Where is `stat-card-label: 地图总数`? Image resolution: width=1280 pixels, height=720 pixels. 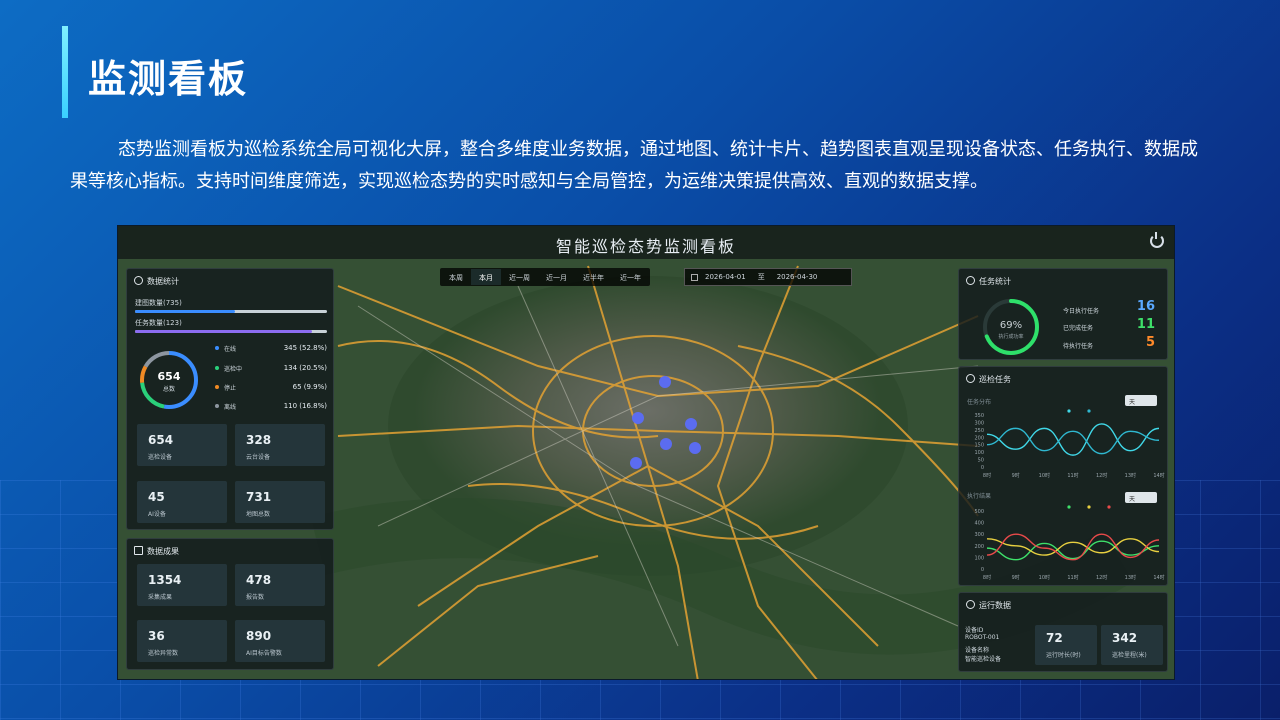
stat-card-label: 地图总数 is located at coordinates (258, 514).